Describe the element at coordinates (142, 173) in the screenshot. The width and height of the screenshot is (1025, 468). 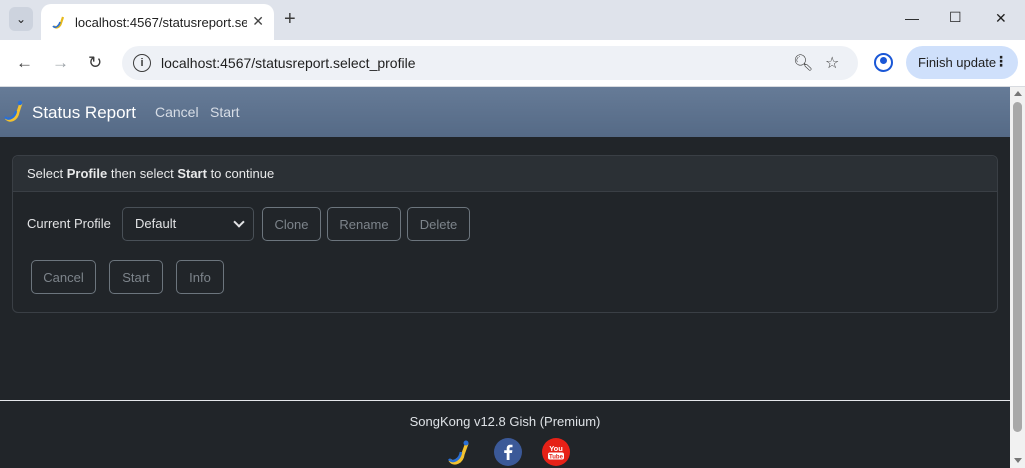
I see `header-text-2: then select` at that location.